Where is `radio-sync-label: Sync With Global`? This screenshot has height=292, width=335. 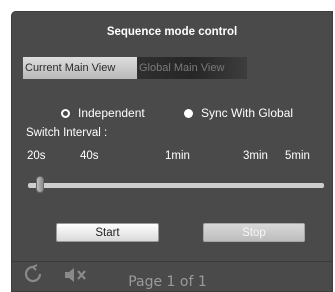
radio-sync-label: Sync With Global is located at coordinates (247, 113).